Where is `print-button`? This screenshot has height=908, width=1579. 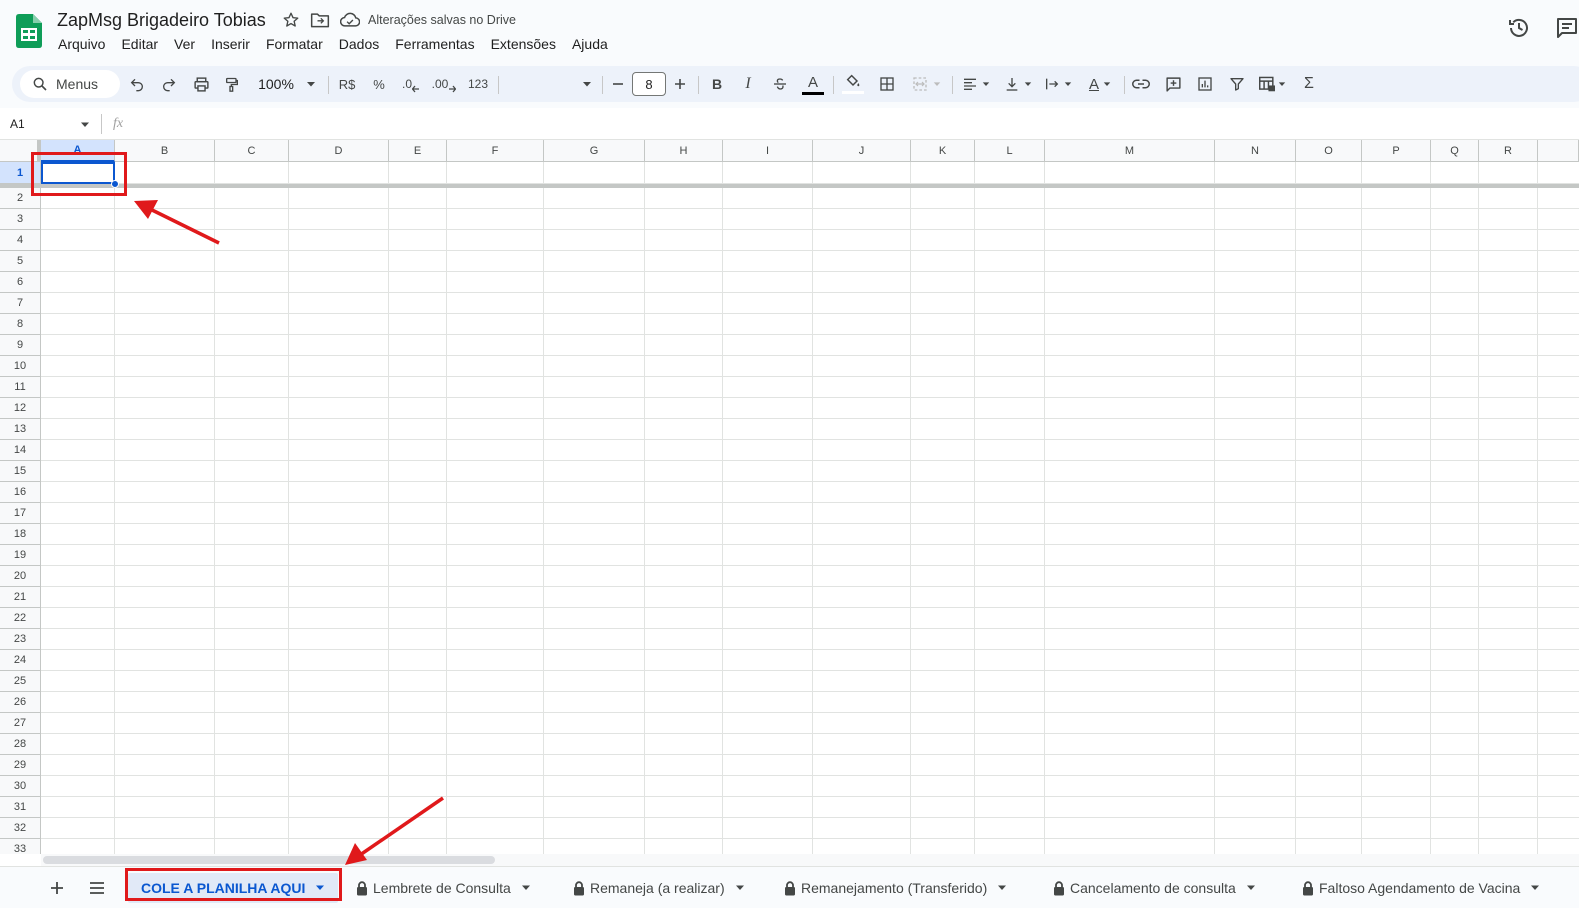
print-button is located at coordinates (201, 84).